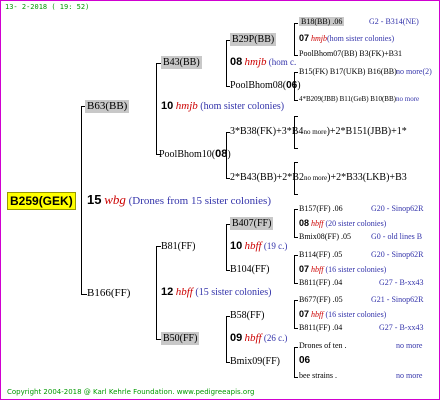 The image size is (440, 400). I want to click on g4-row2-note: (hom sister colonies), so click(361, 38).